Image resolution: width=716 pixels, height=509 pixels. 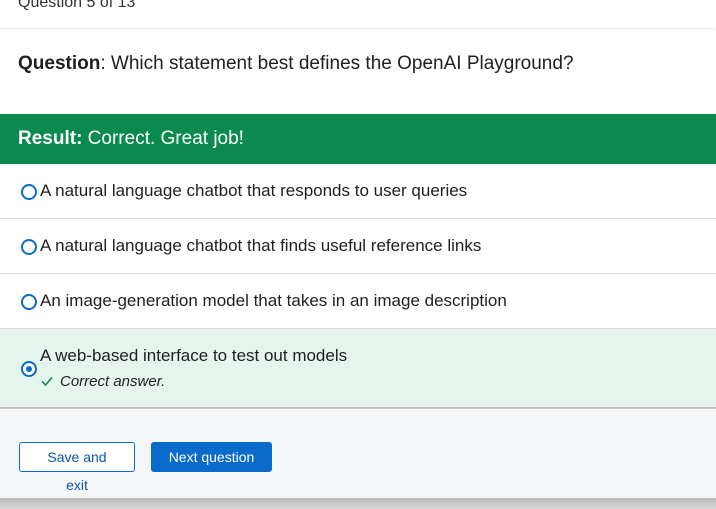 I want to click on question-label: Question, so click(x=59, y=63).